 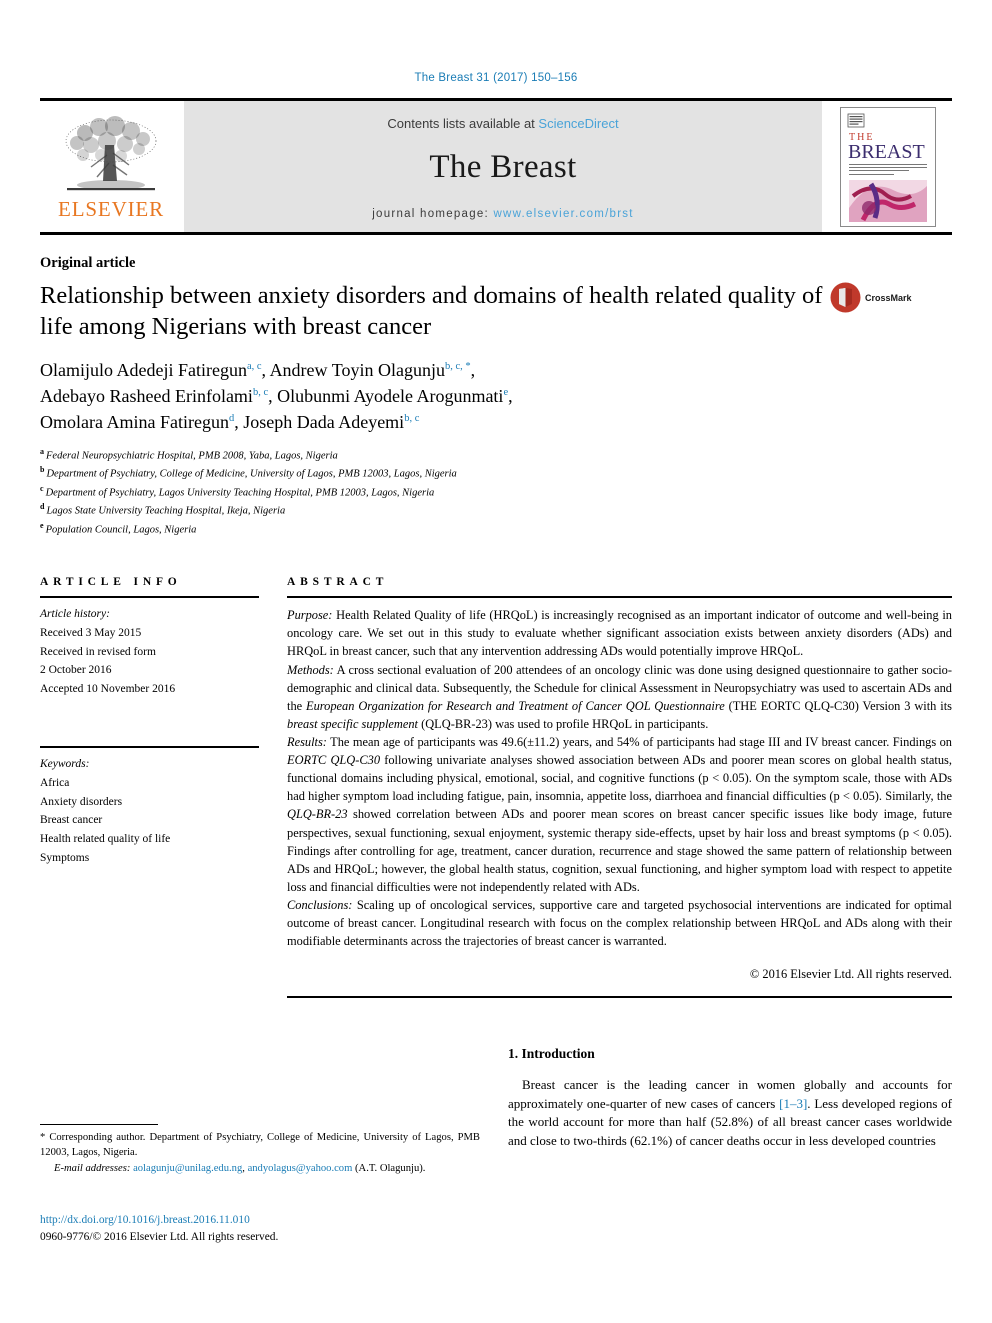 I want to click on email-addresses-label: E-mail addresses:, so click(x=92, y=1168).